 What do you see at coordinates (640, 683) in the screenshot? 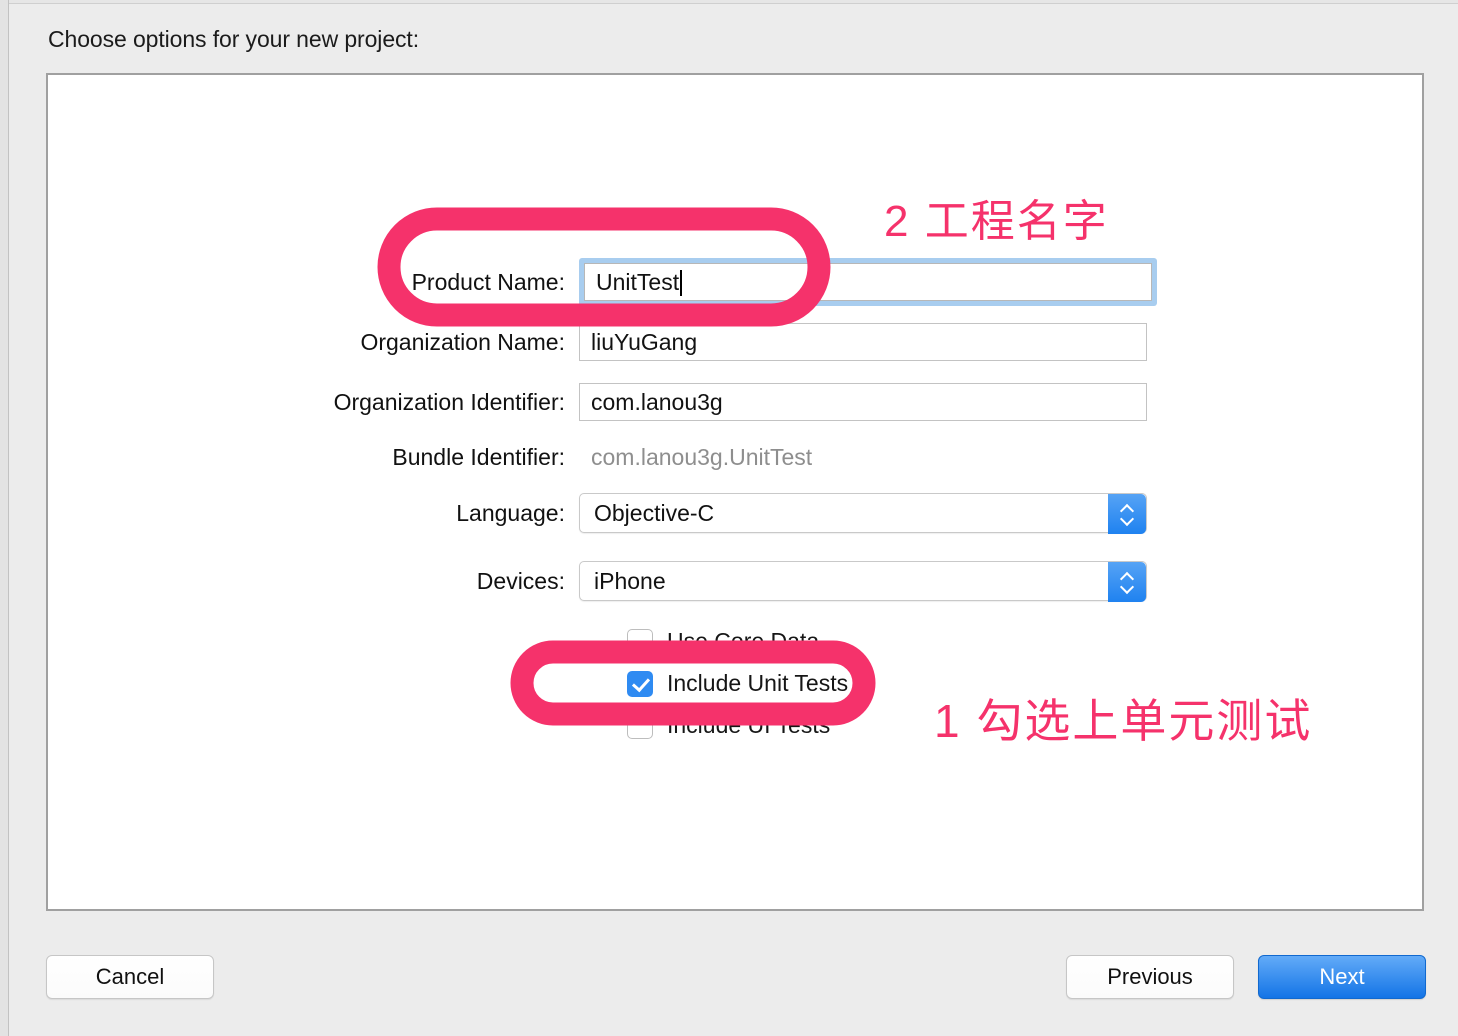
I see `include-unit-tests-checkbox` at bounding box center [640, 683].